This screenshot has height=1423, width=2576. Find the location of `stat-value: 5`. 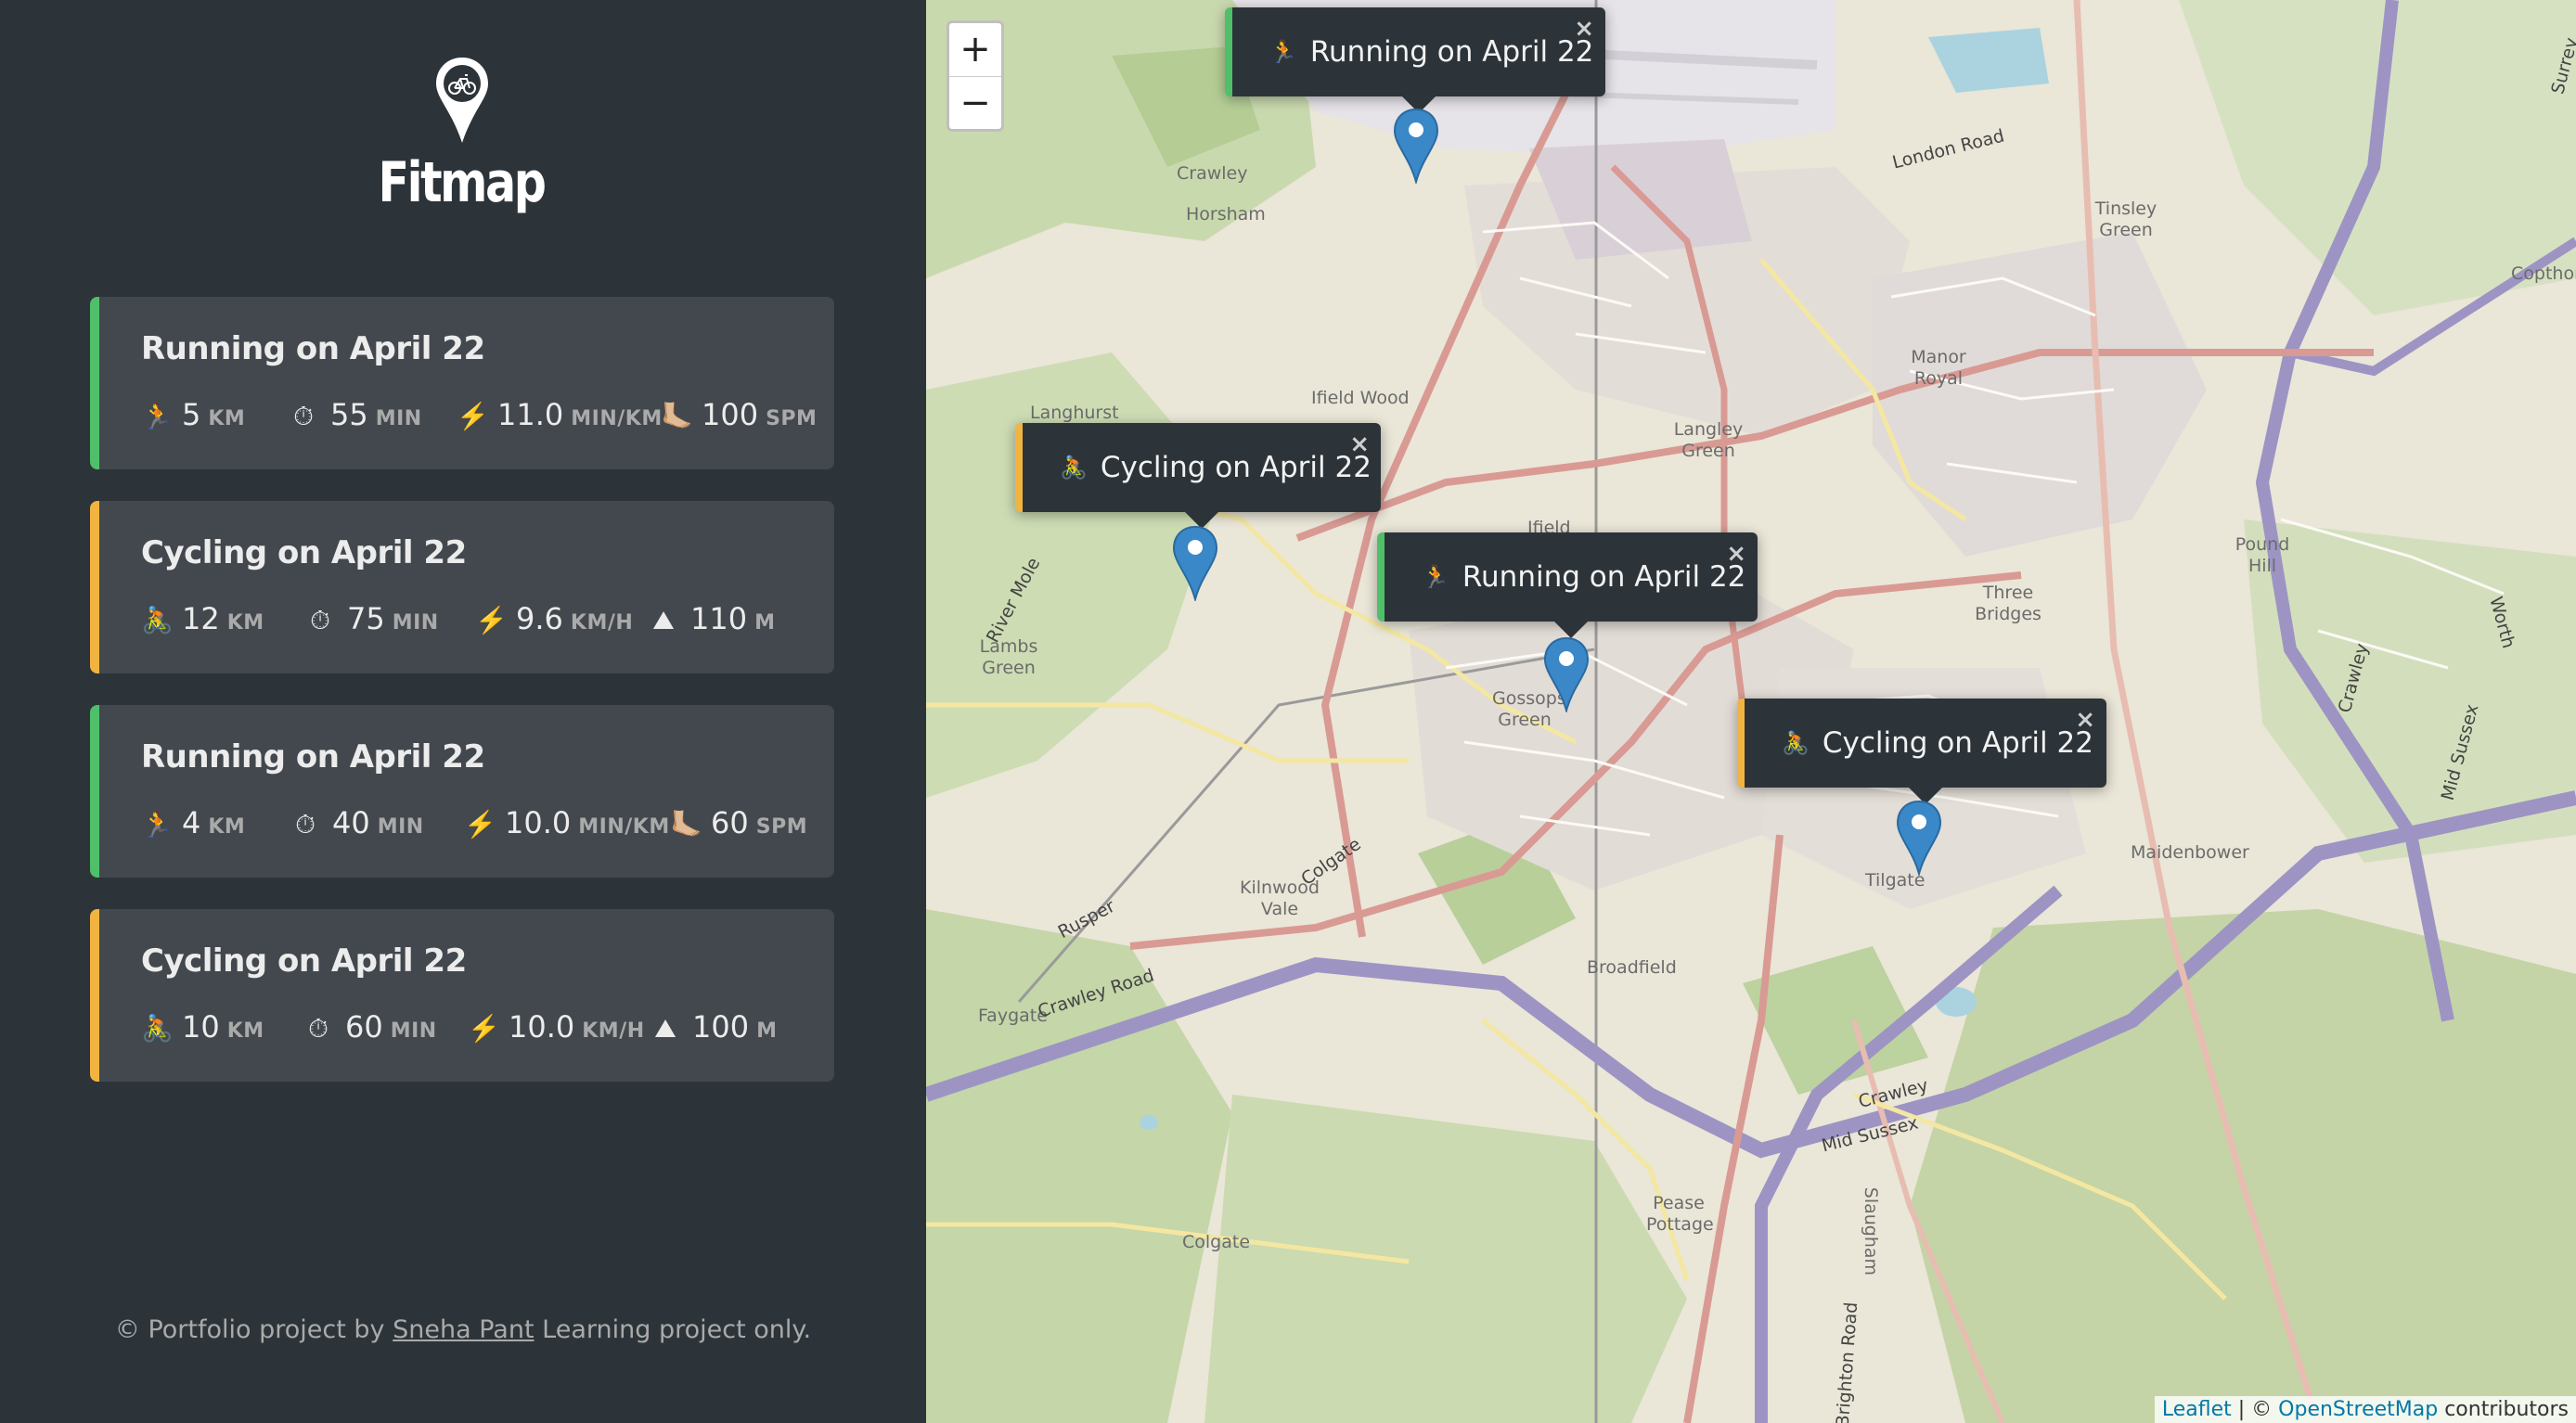

stat-value: 5 is located at coordinates (191, 415).